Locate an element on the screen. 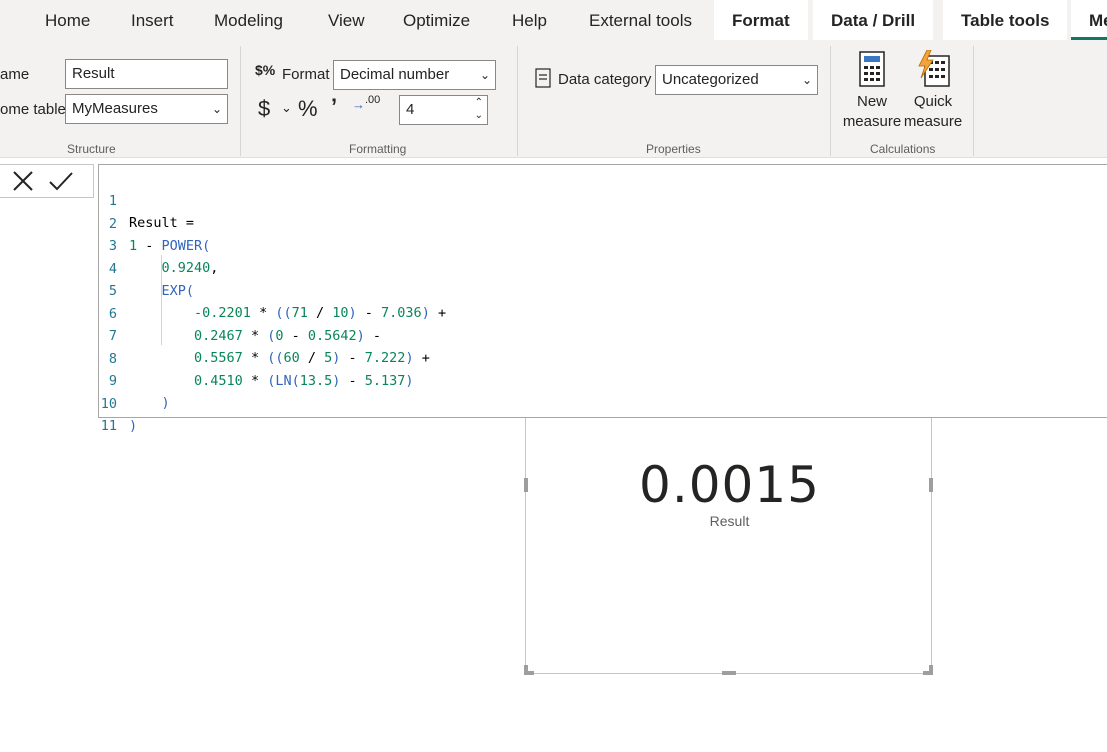 The height and width of the screenshot is (752, 1107). formatting-group-label: Formatting is located at coordinates (378, 149).